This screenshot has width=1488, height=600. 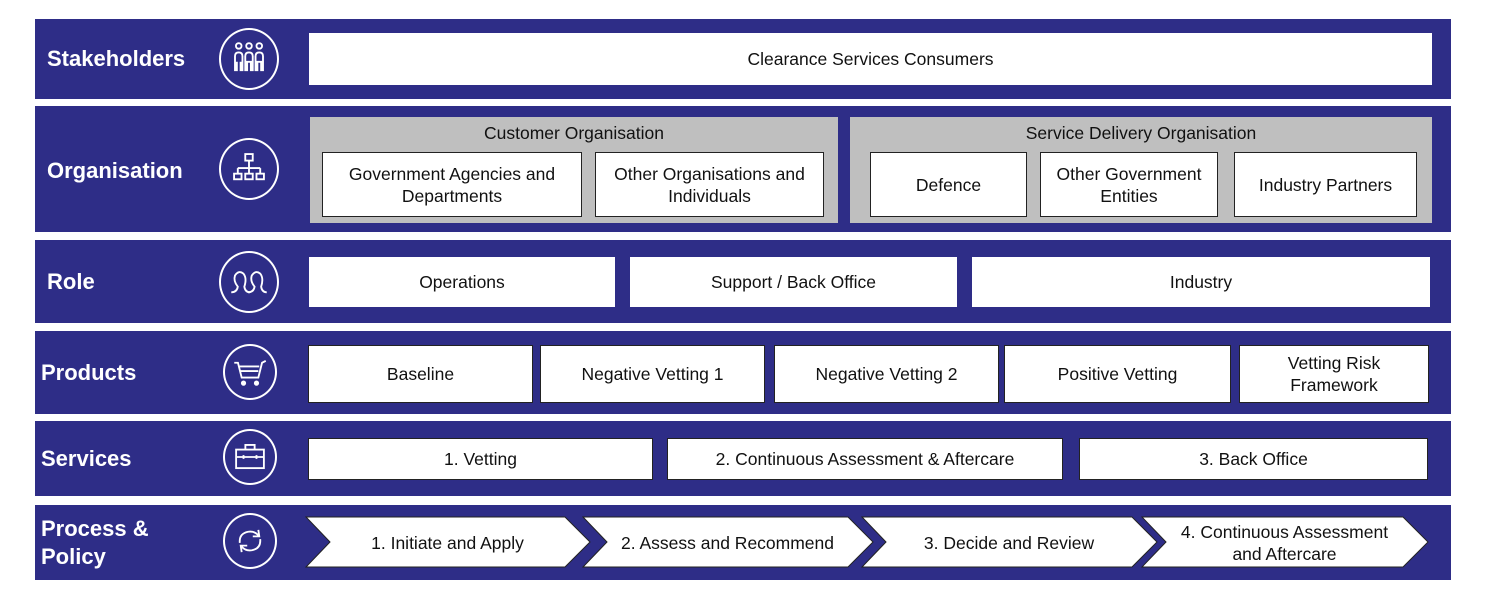 I want to click on roles-icon, so click(x=249, y=282).